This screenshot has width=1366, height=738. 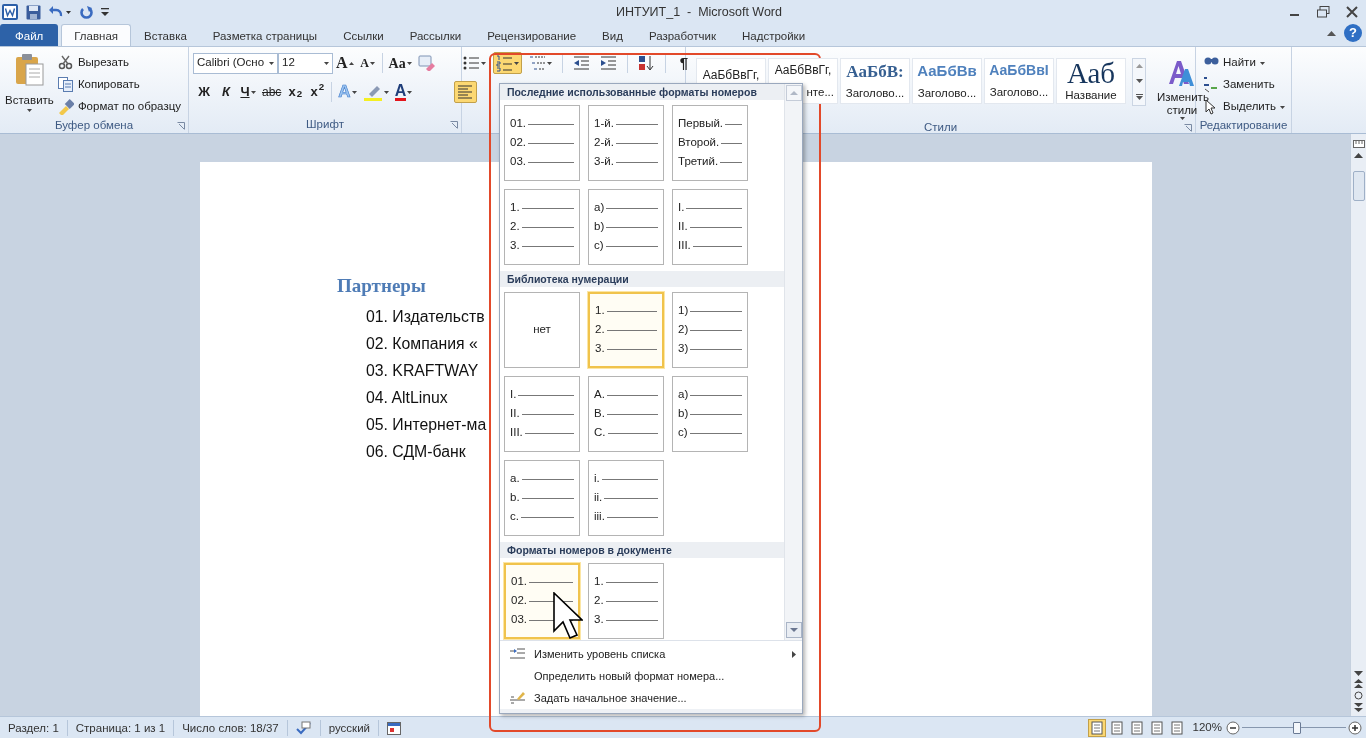 What do you see at coordinates (29, 85) in the screenshot?
I see `paste-button: Вставить` at bounding box center [29, 85].